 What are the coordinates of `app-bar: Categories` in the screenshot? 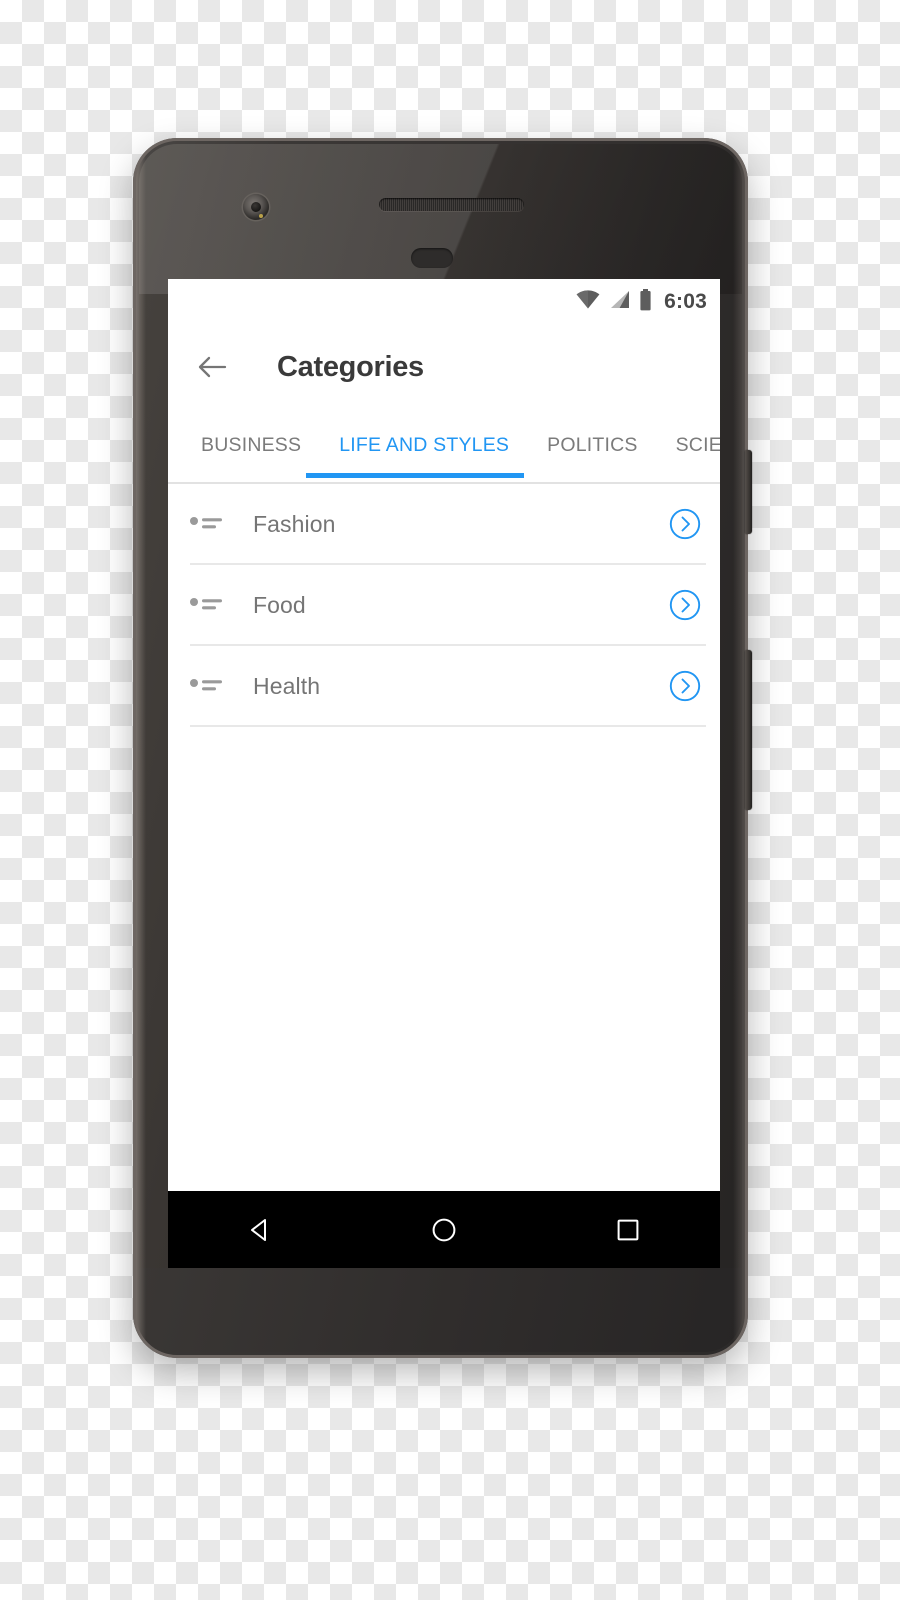 It's located at (444, 367).